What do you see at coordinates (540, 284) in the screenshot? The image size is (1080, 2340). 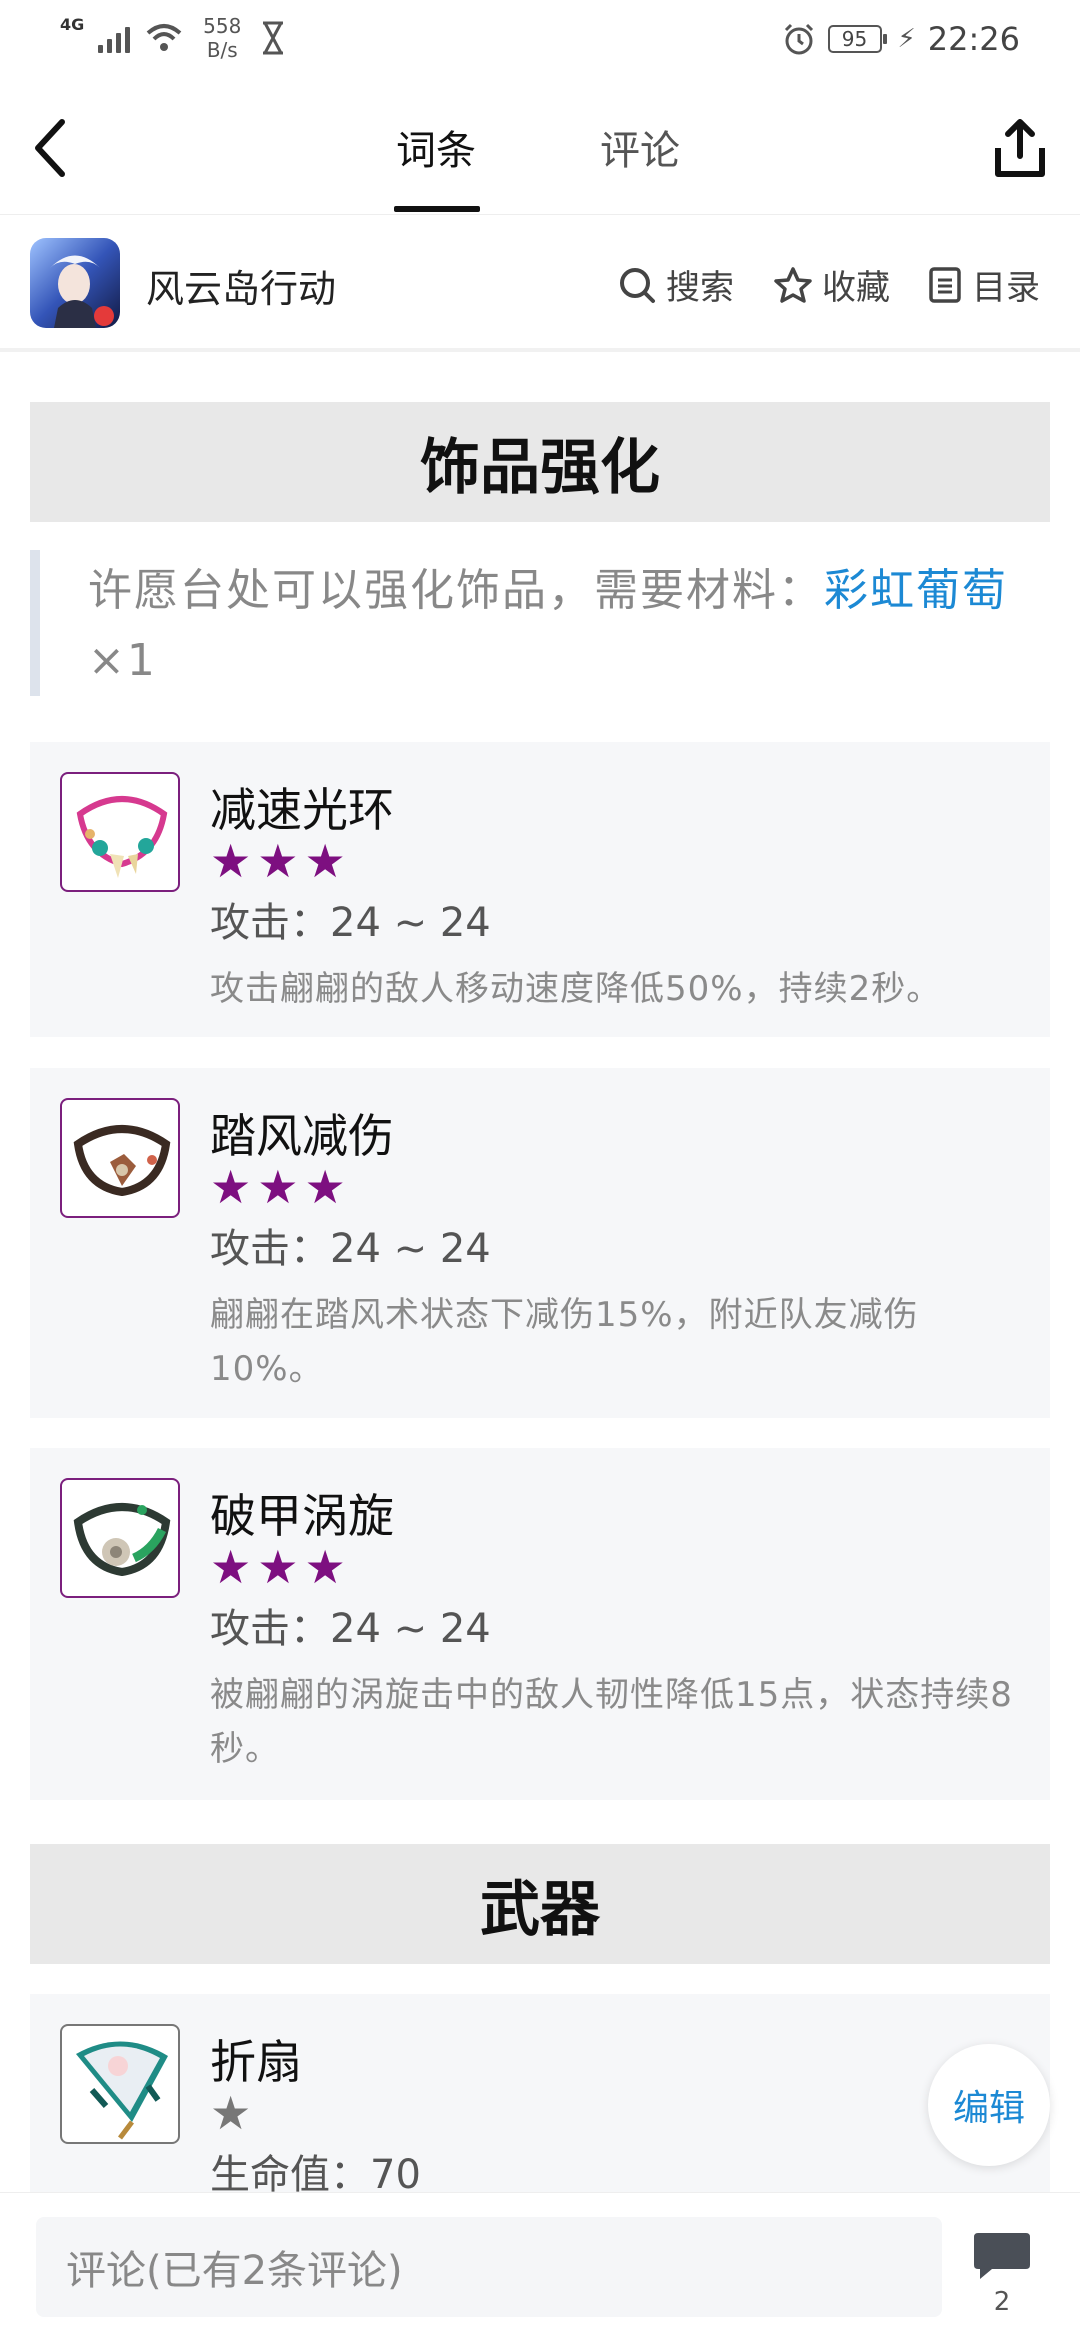 I see `wiki-header-bar: 风云岛行动 搜索 收藏 目录` at bounding box center [540, 284].